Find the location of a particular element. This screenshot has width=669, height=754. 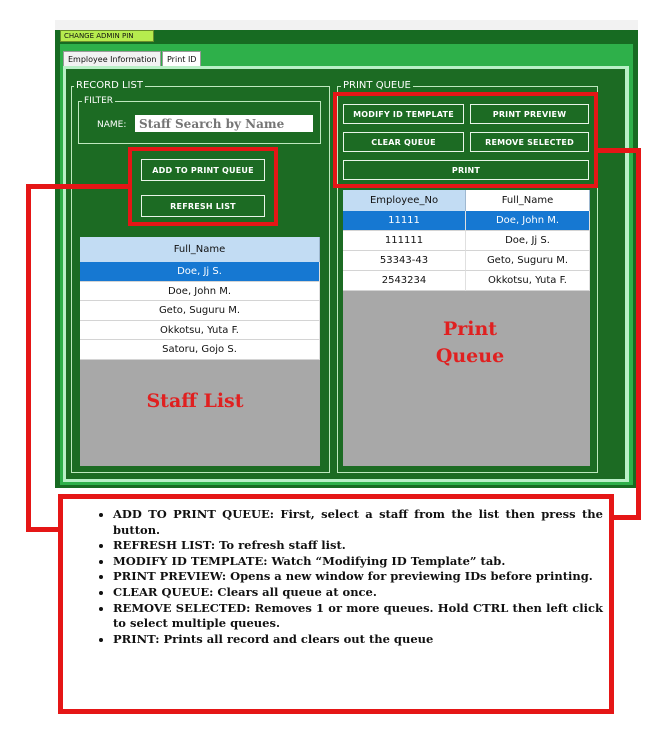

queue-header-full-name: Full_Name is located at coordinates (528, 200).